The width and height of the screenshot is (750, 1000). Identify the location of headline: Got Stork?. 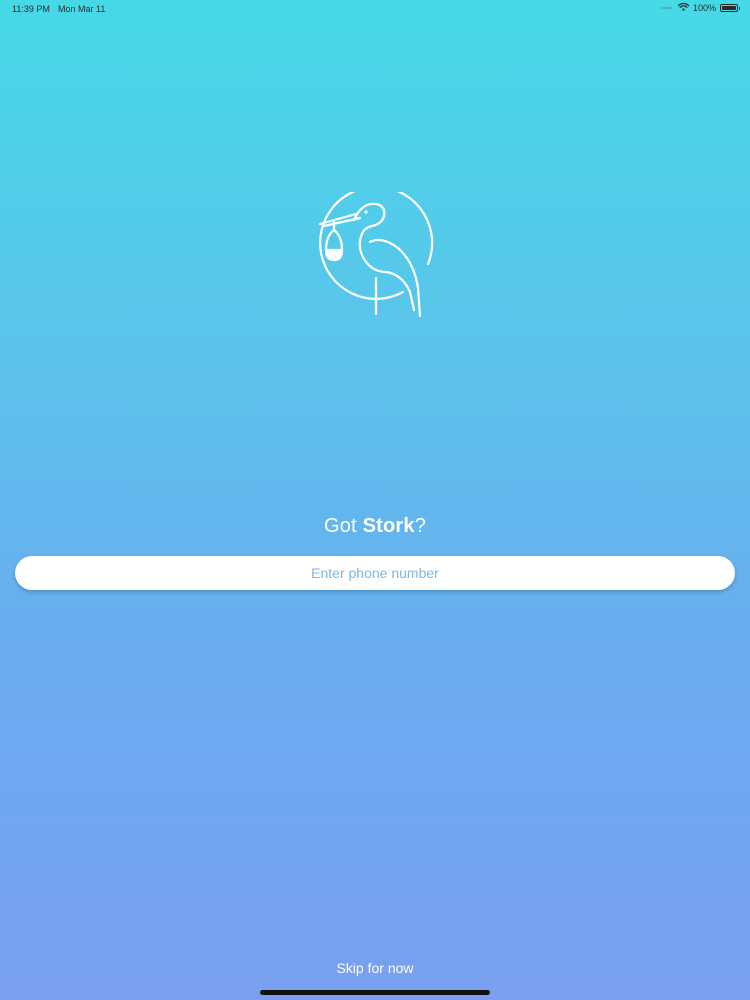
(375, 526).